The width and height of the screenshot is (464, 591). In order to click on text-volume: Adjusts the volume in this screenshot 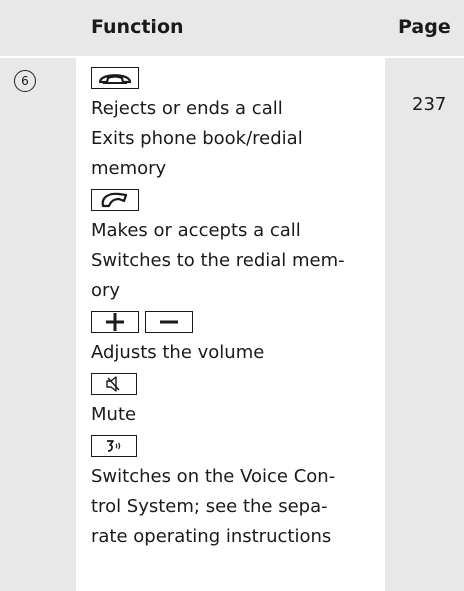, I will do `click(178, 352)`.